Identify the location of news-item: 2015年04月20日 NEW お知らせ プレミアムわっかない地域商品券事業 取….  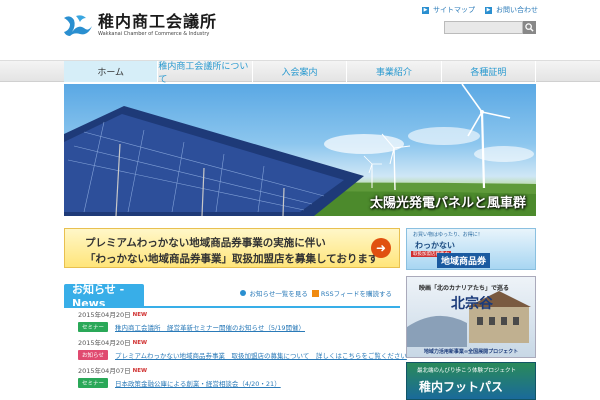
(242, 352).